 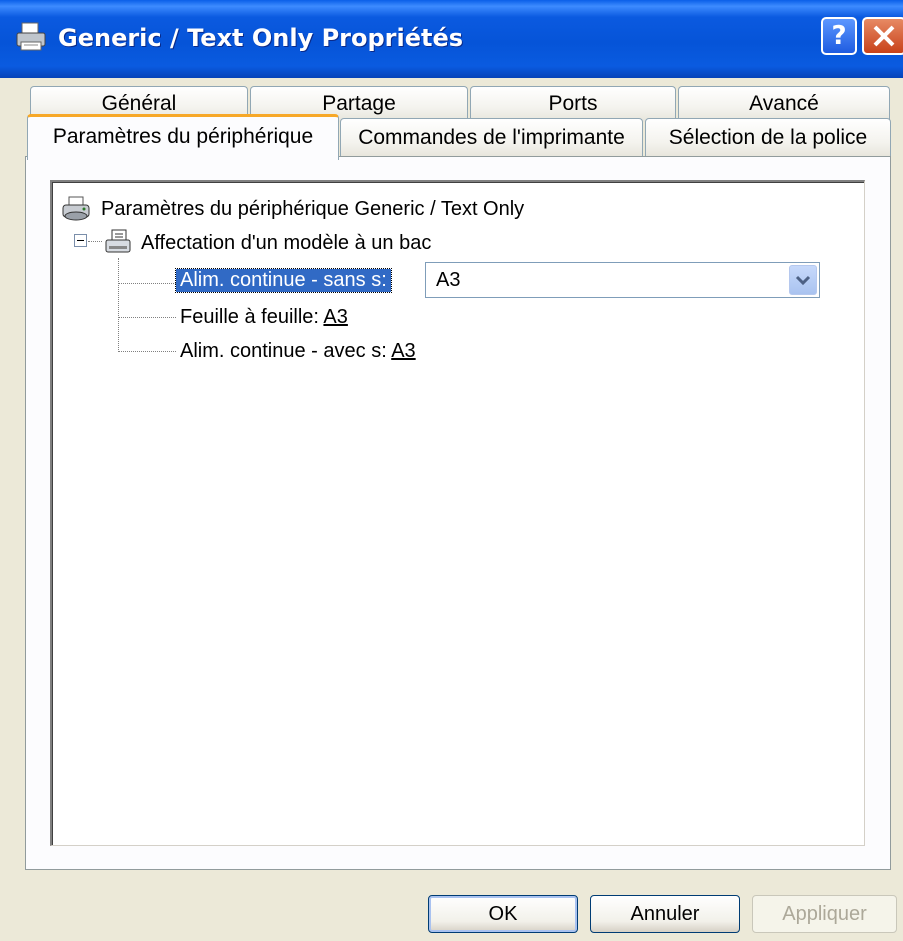 I want to click on window-title: Generic / Text Only Propriétés, so click(x=261, y=38).